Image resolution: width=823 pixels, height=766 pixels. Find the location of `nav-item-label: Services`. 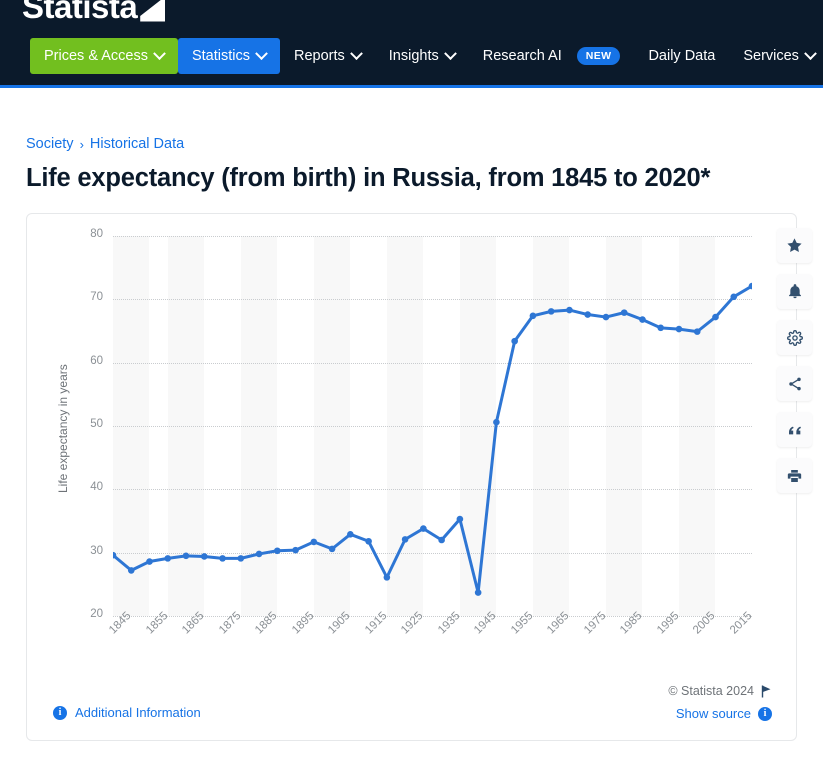

nav-item-label: Services is located at coordinates (771, 56).